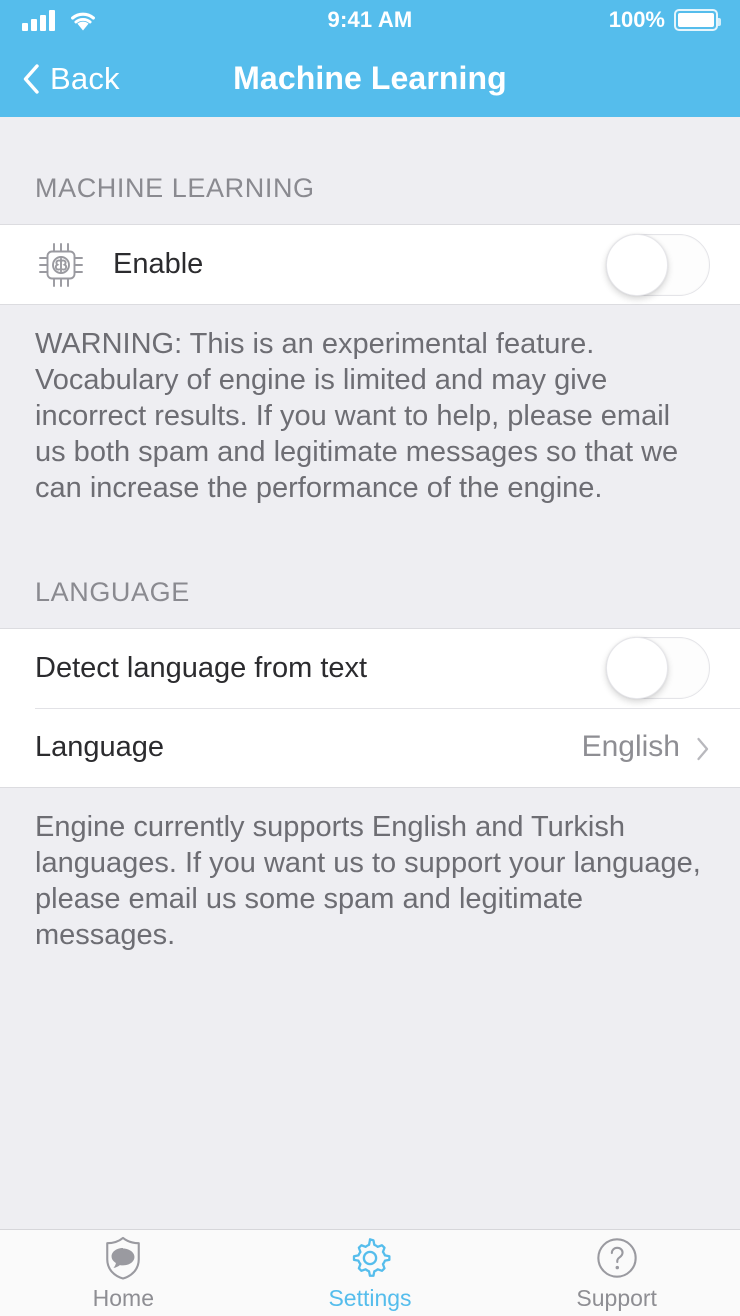  I want to click on status-bar-right: 100%, so click(664, 20).